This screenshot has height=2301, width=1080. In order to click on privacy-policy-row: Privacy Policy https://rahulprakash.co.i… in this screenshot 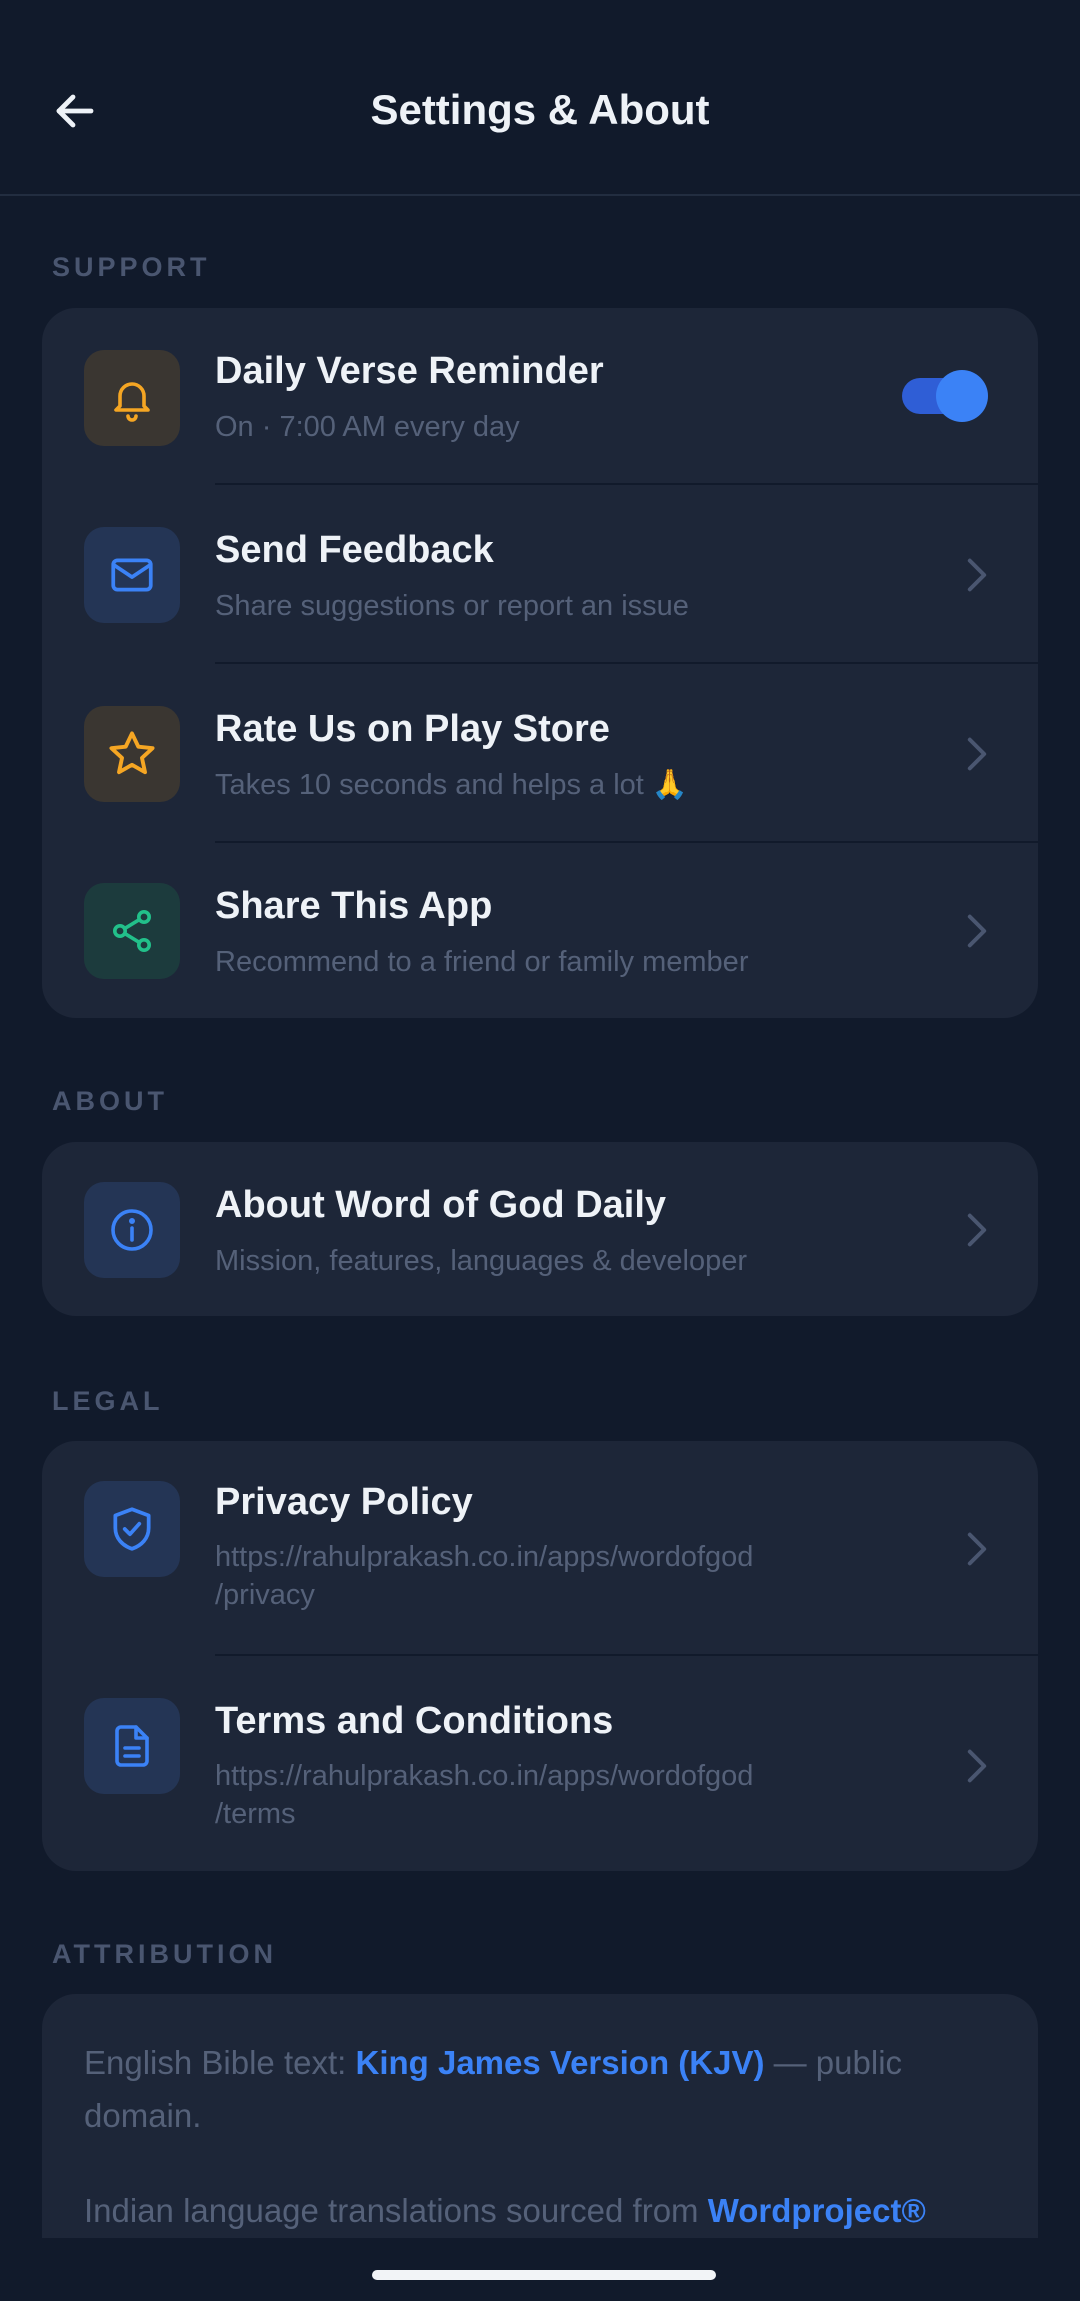, I will do `click(540, 1548)`.